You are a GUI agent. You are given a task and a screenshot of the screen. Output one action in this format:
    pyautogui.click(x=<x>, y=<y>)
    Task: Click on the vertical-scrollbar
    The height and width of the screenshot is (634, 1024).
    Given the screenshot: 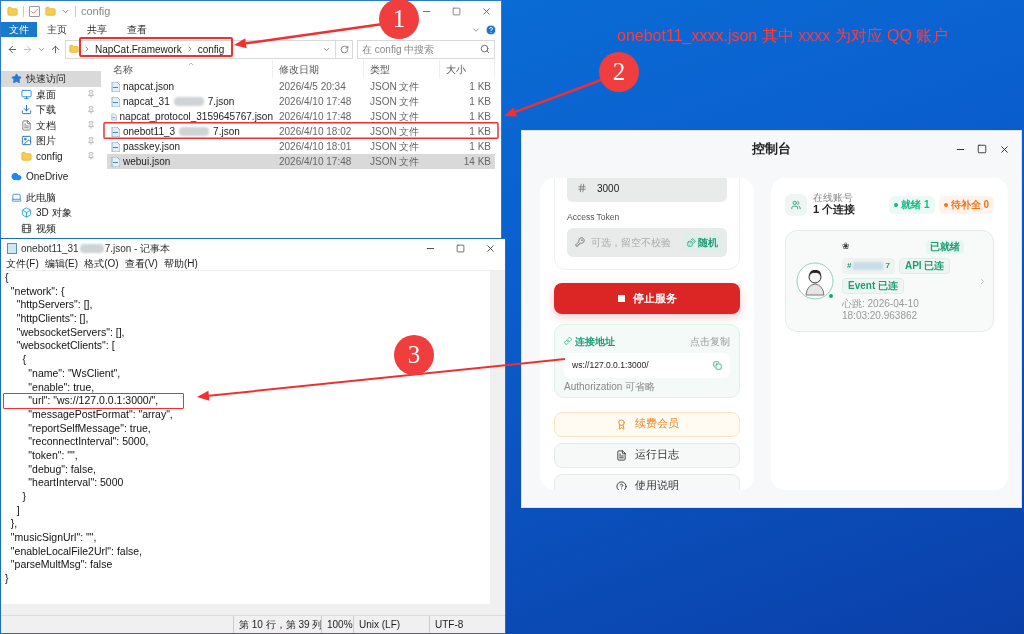 What is the action you would take?
    pyautogui.click(x=497, y=437)
    